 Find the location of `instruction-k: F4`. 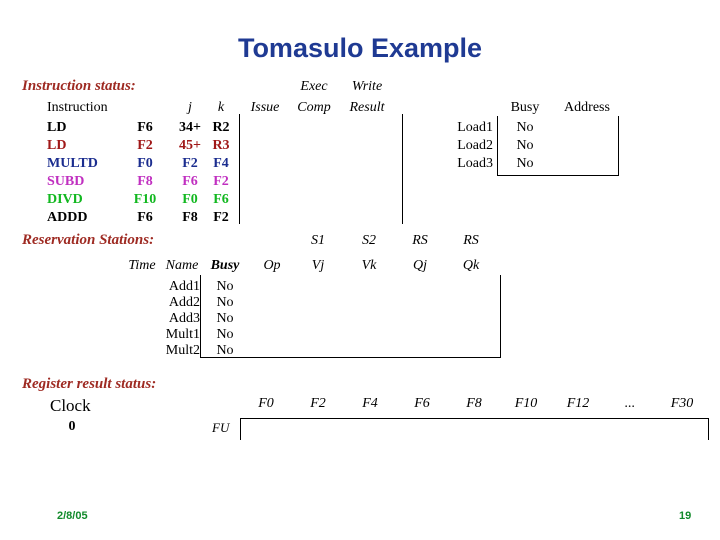

instruction-k: F4 is located at coordinates (221, 163).